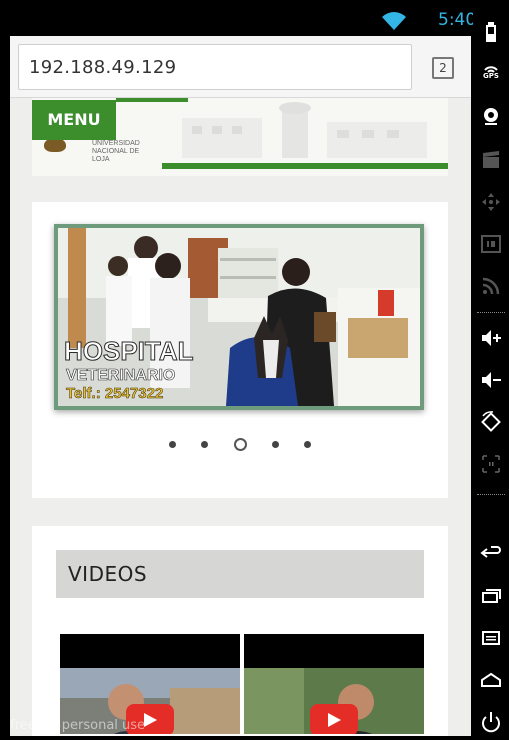 This screenshot has width=509, height=740. I want to click on status-clock: 5:40, so click(457, 20).